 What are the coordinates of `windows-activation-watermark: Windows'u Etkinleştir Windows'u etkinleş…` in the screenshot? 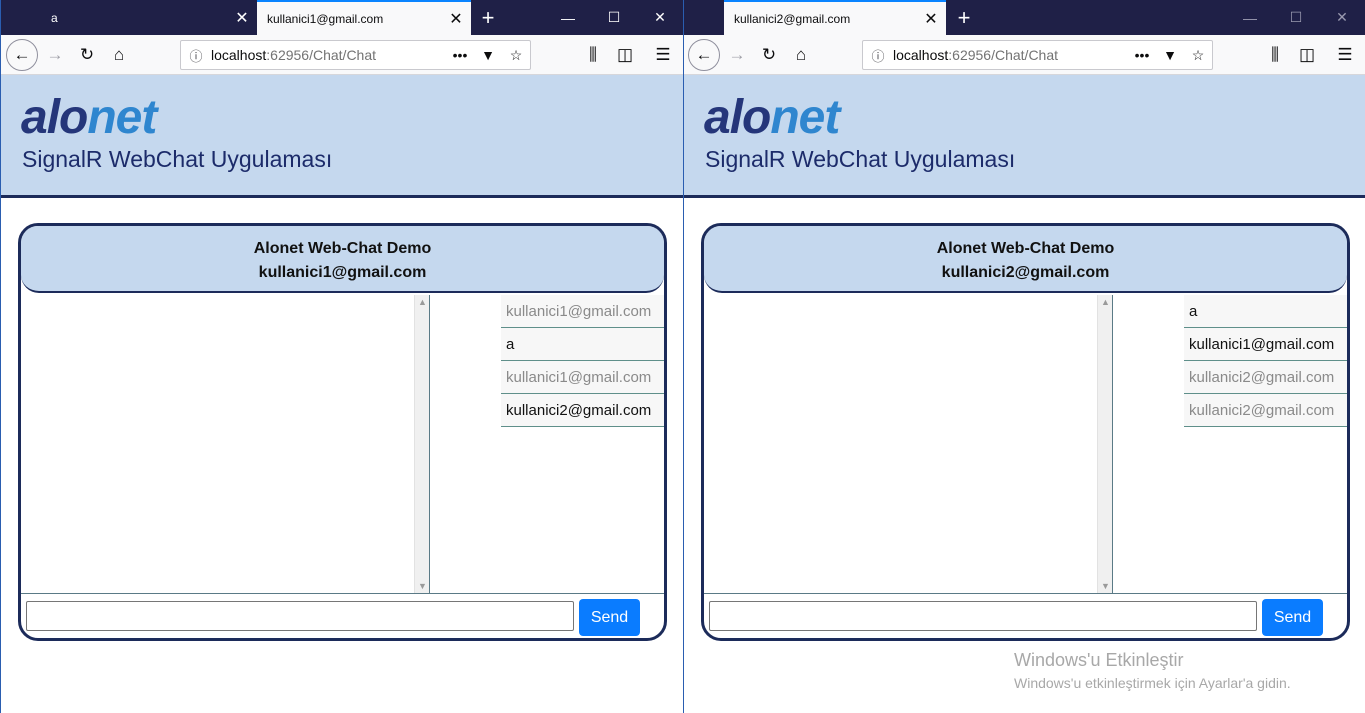 It's located at (1152, 670).